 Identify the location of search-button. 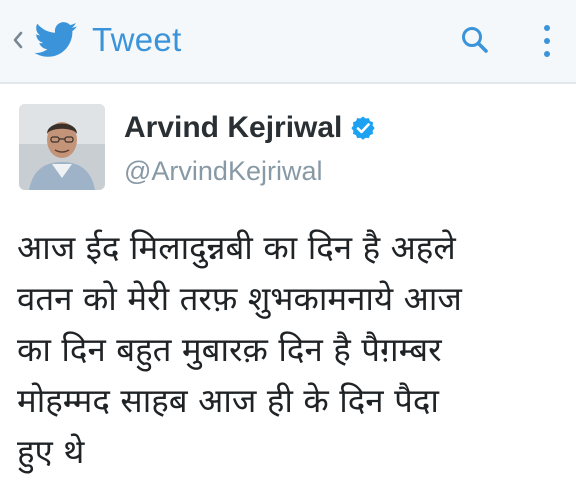
(475, 42).